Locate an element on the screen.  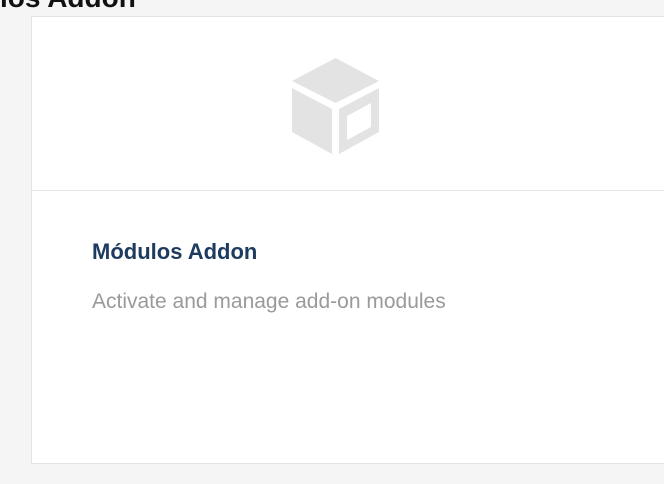
cube-icon is located at coordinates (335, 106).